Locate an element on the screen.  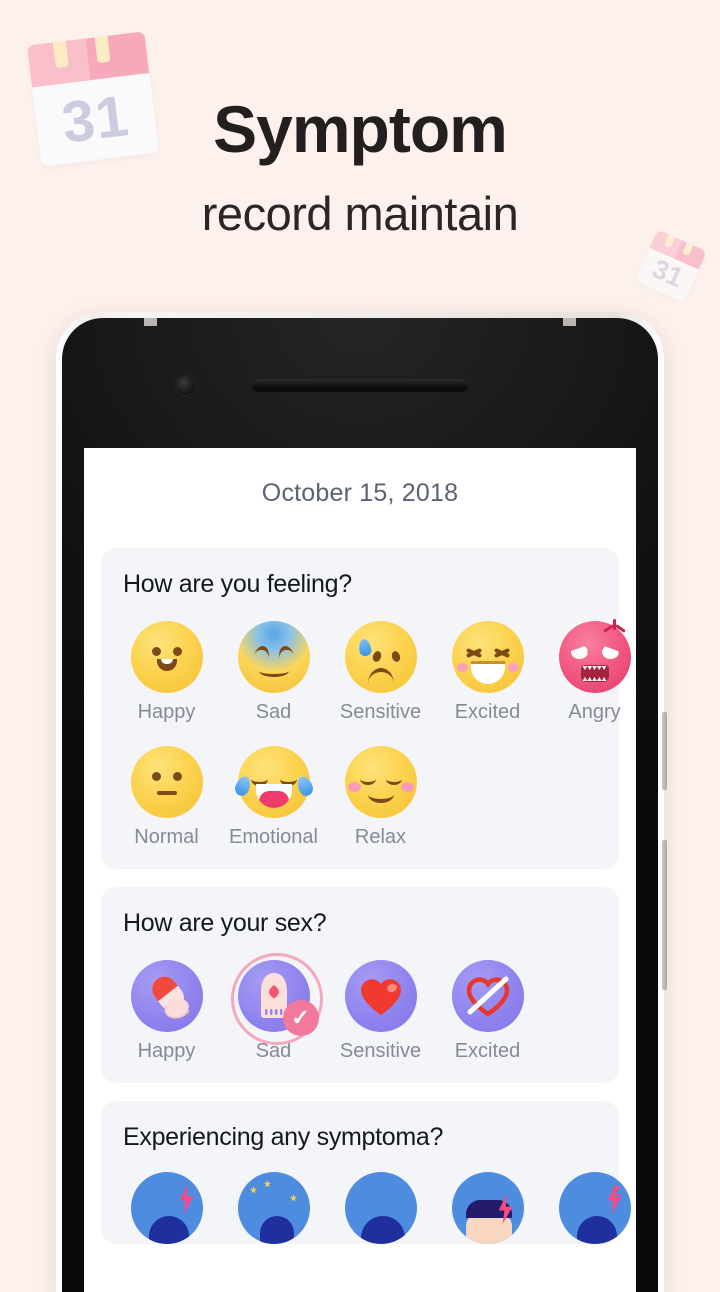
symptom-option-headache is located at coordinates (380, 1208).